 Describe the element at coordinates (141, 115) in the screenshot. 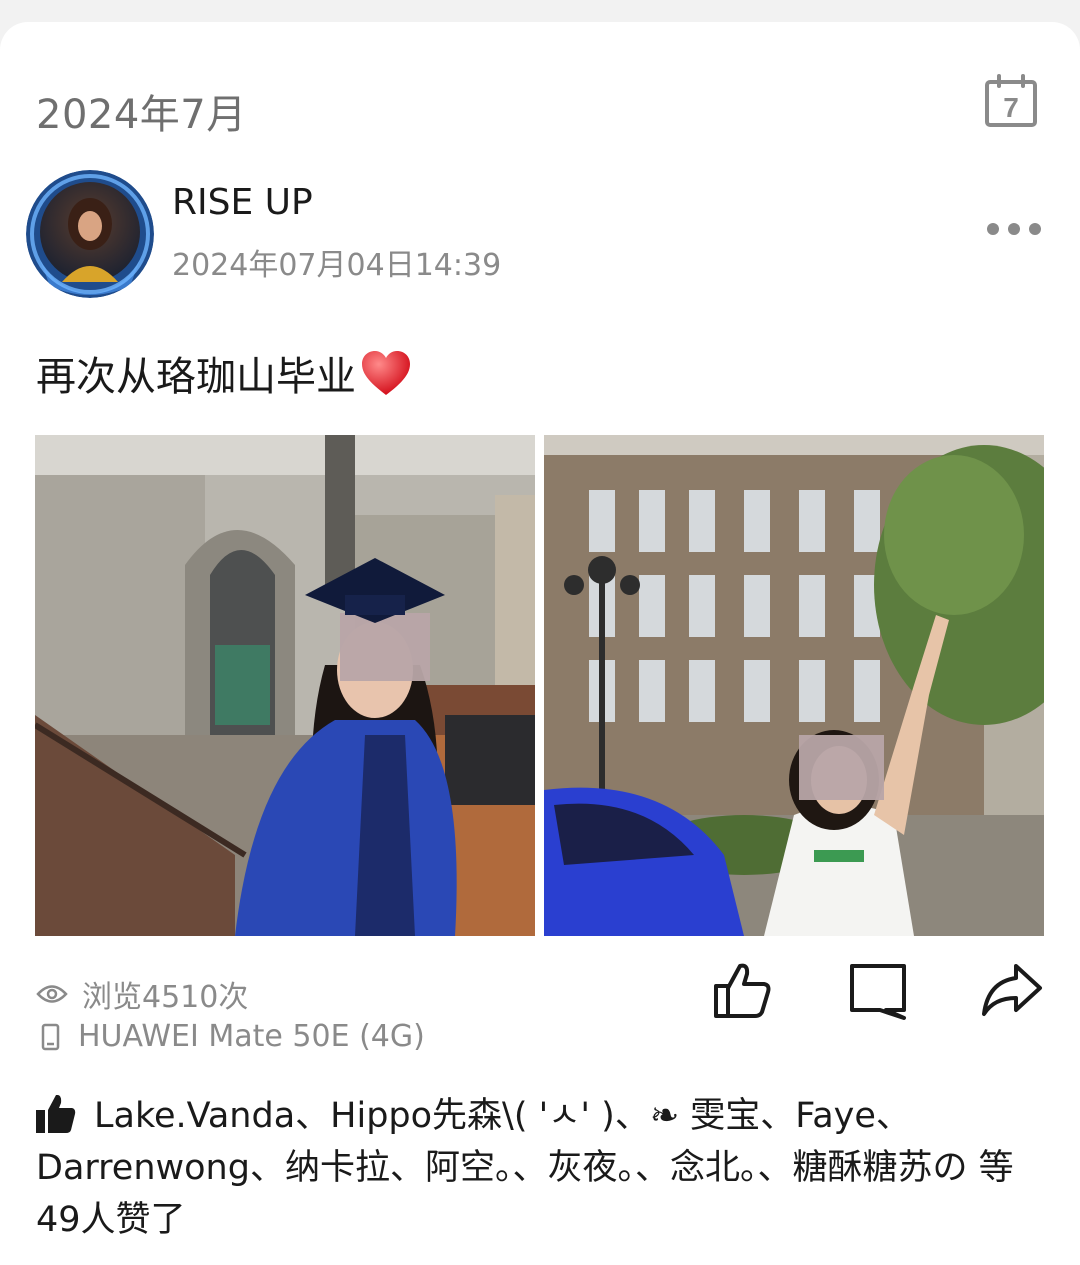

I see `month-header: 2024年7月` at that location.